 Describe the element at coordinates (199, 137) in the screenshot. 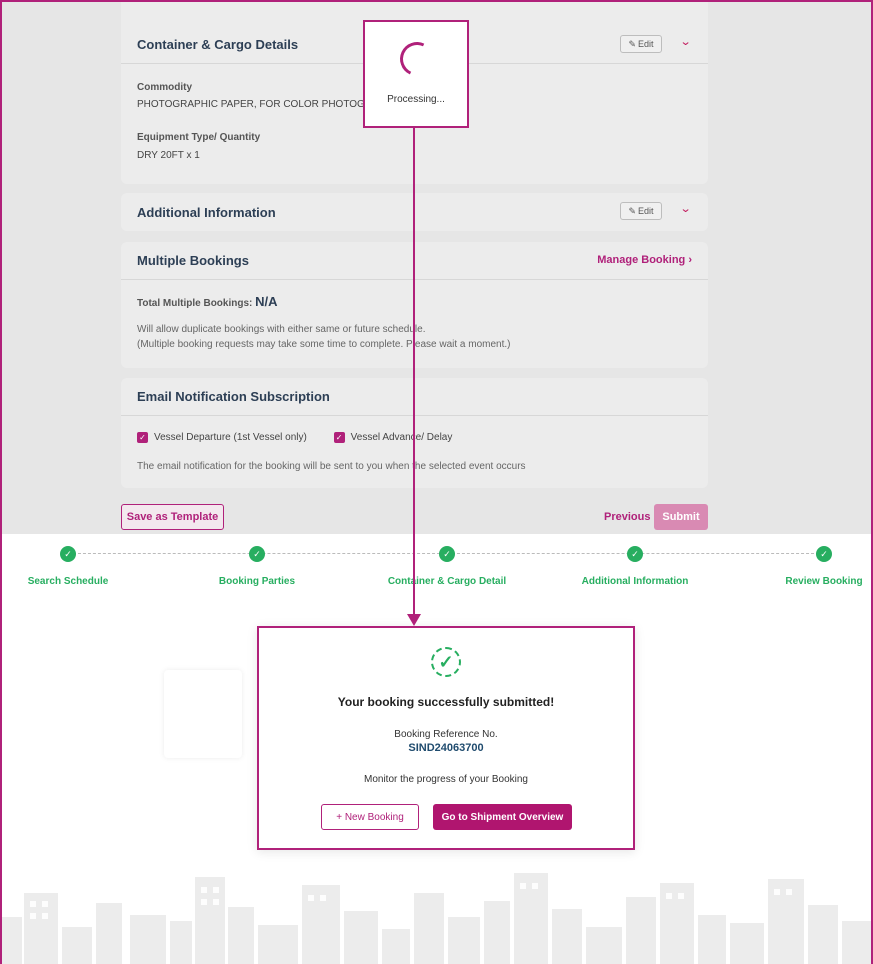

I see `equipment-label: Equipment Type/ Quantity` at that location.